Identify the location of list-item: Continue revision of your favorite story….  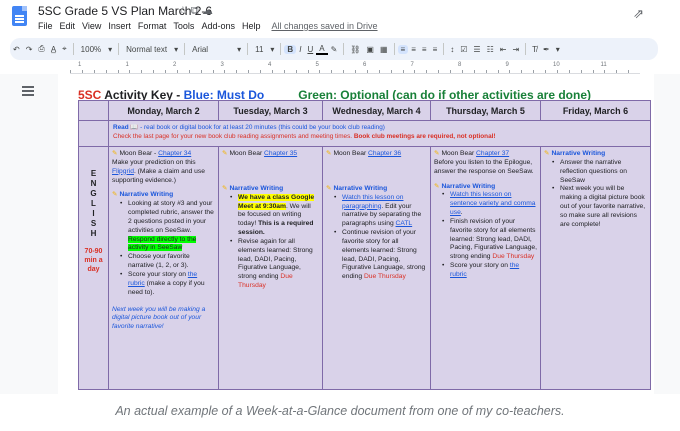
(376, 255).